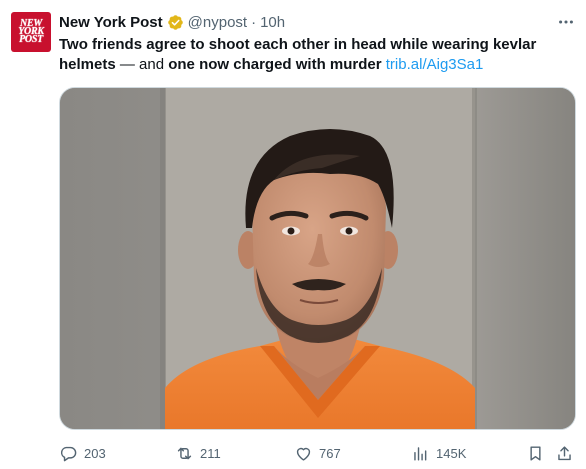 The image size is (586, 469). I want to click on reply-count: 203, so click(95, 453).